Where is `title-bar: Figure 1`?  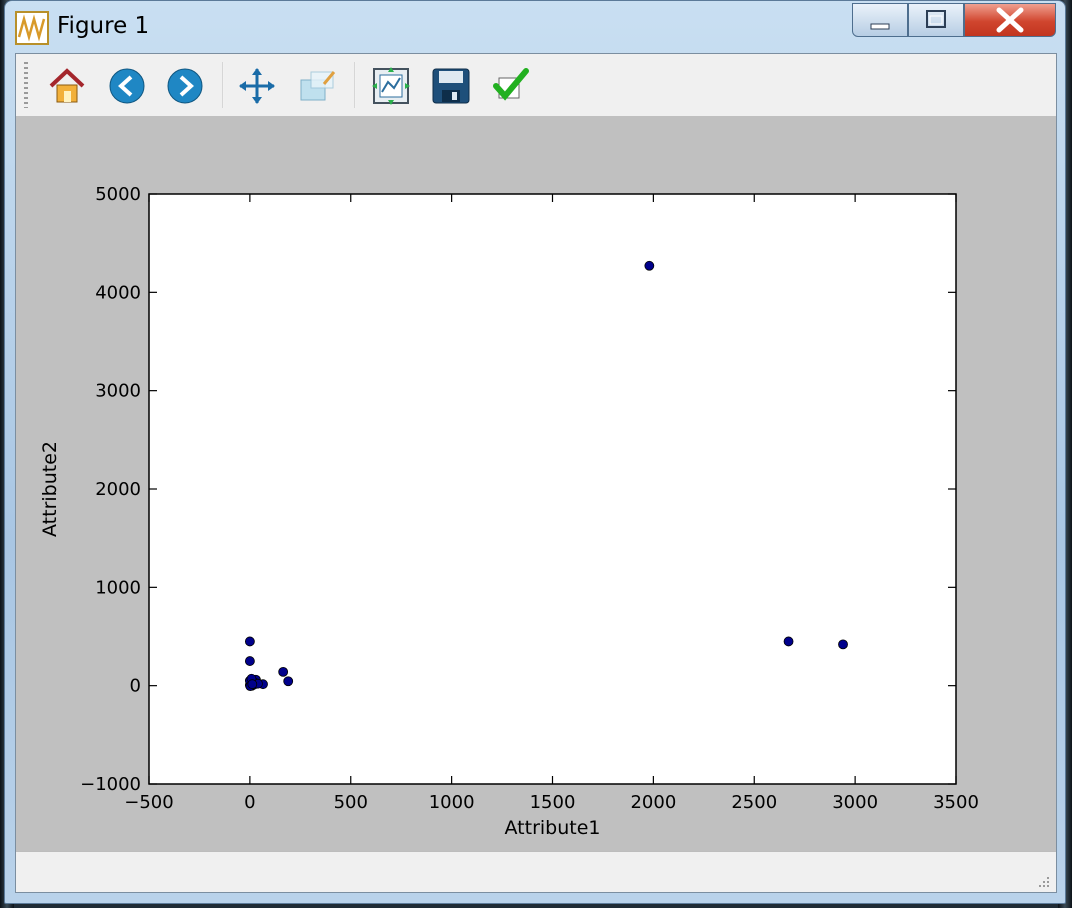 title-bar: Figure 1 is located at coordinates (535, 27).